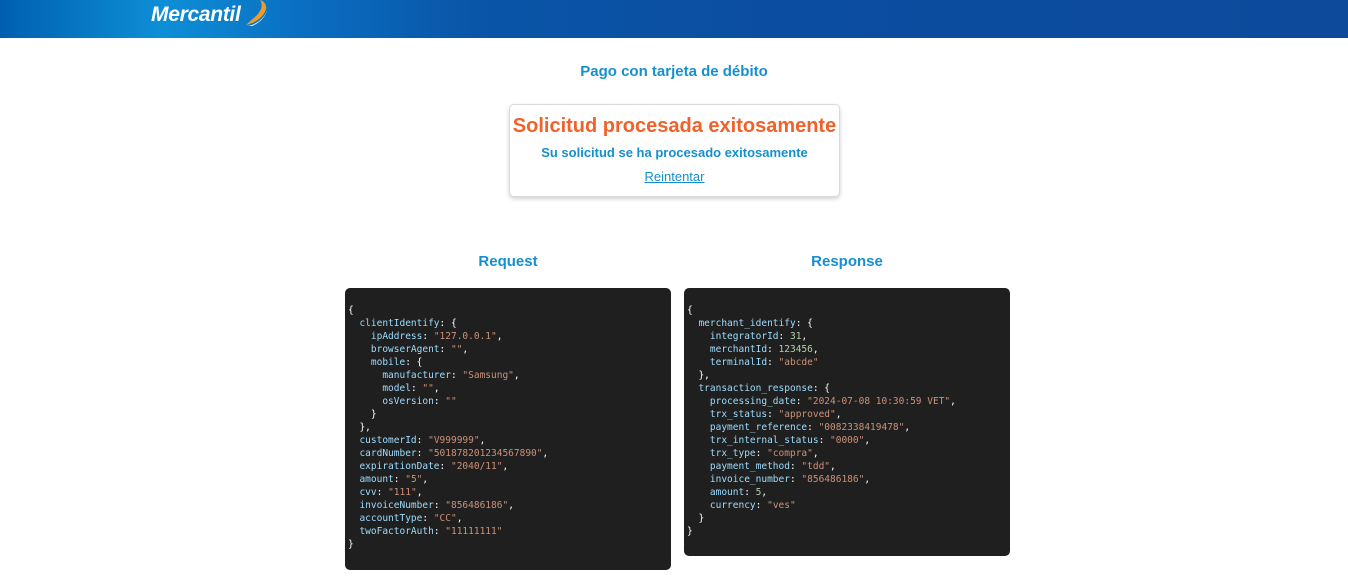 The width and height of the screenshot is (1348, 579). Describe the element at coordinates (790, 453) in the screenshot. I see `response-token: "compra"` at that location.